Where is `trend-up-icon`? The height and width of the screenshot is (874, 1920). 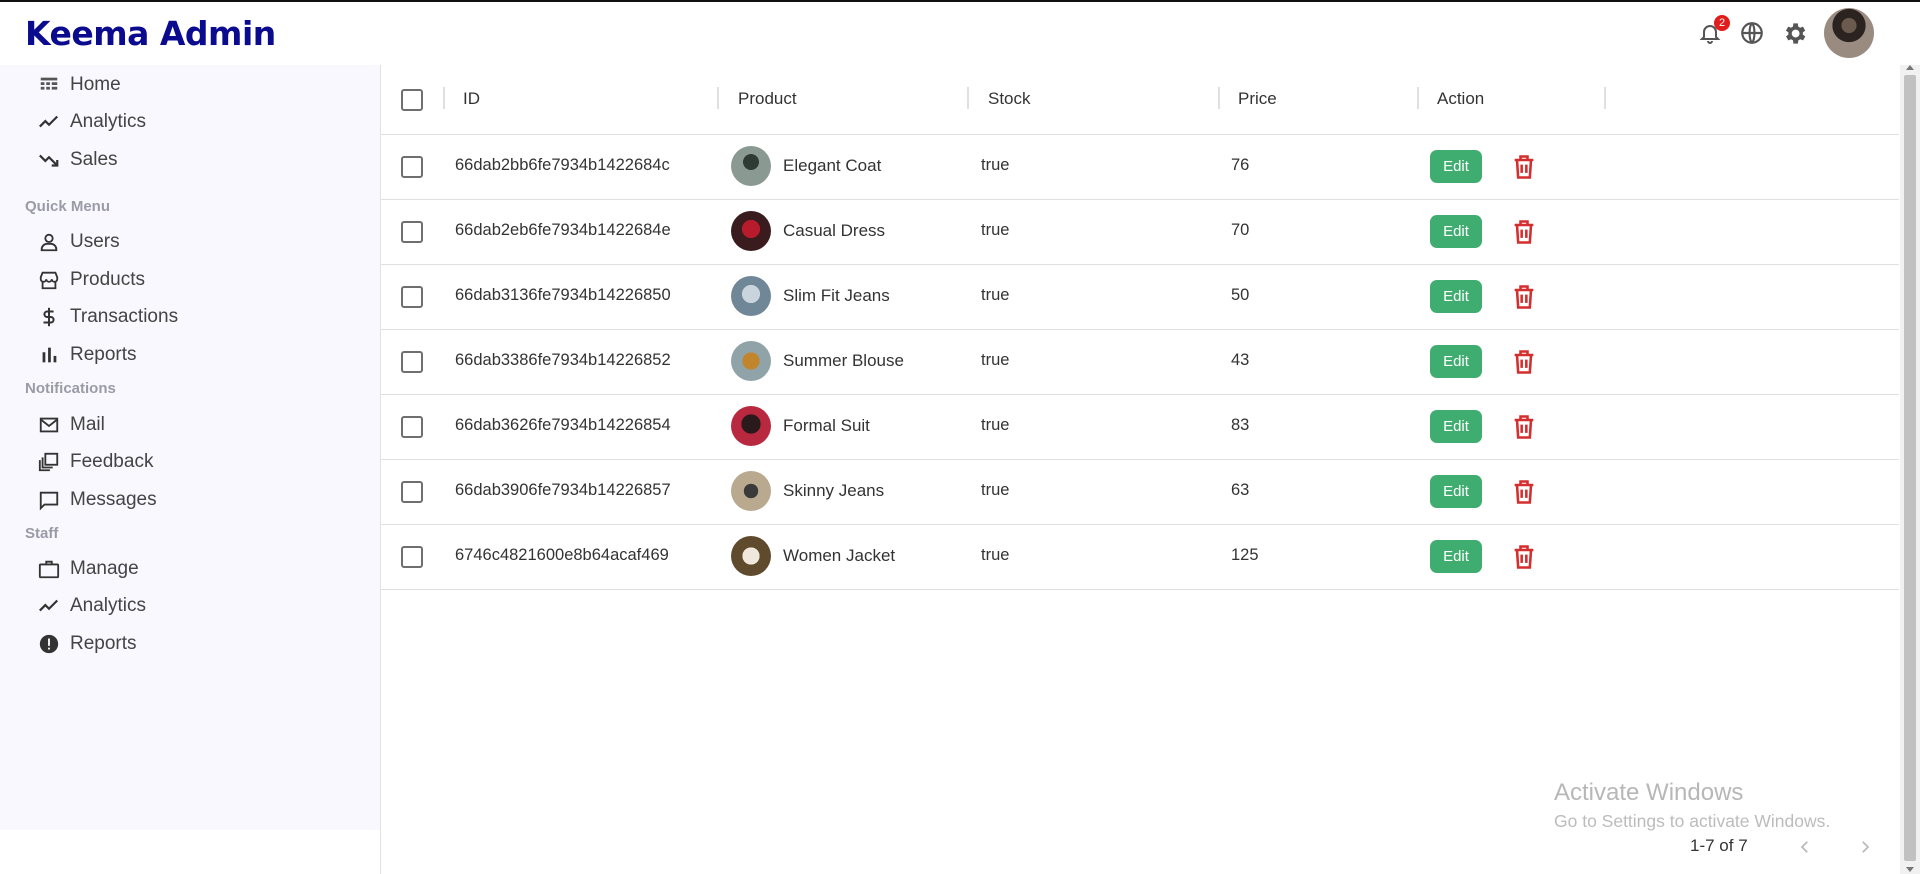
trend-up-icon is located at coordinates (49, 121).